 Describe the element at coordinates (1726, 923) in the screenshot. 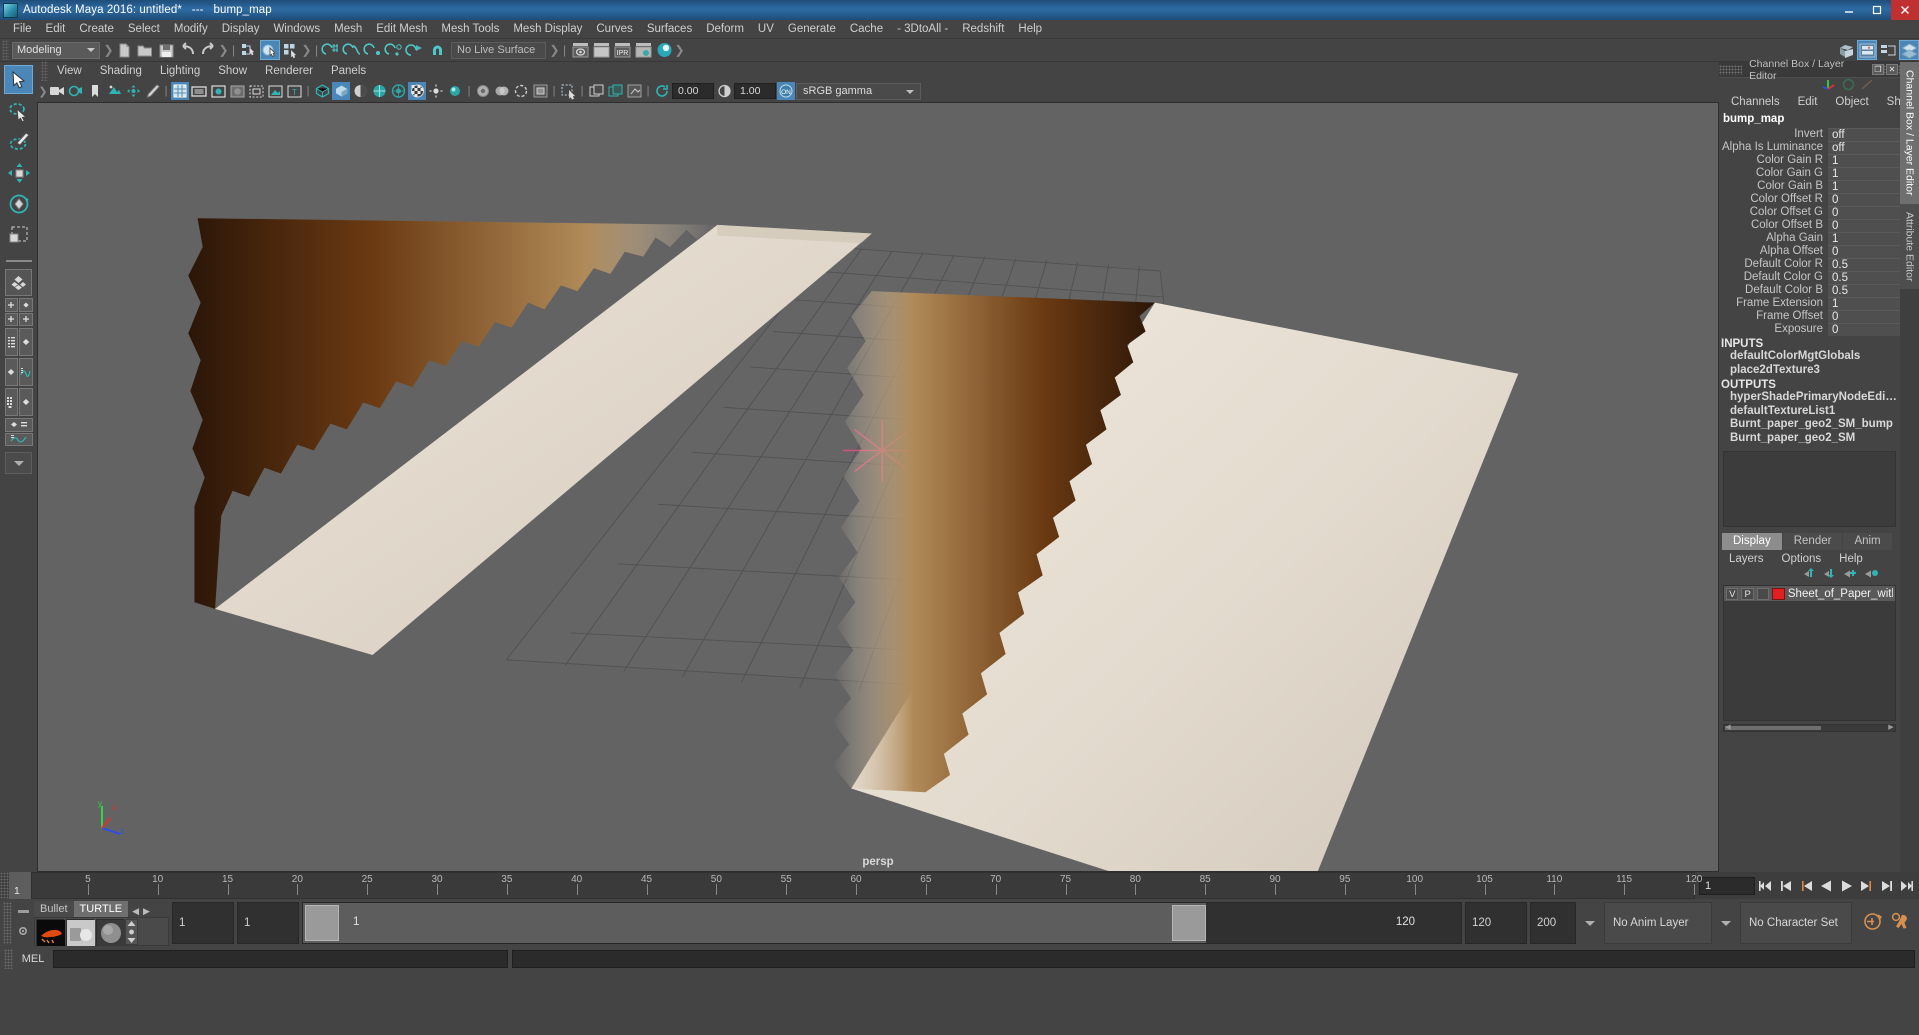

I see `chevron-down-icon` at that location.